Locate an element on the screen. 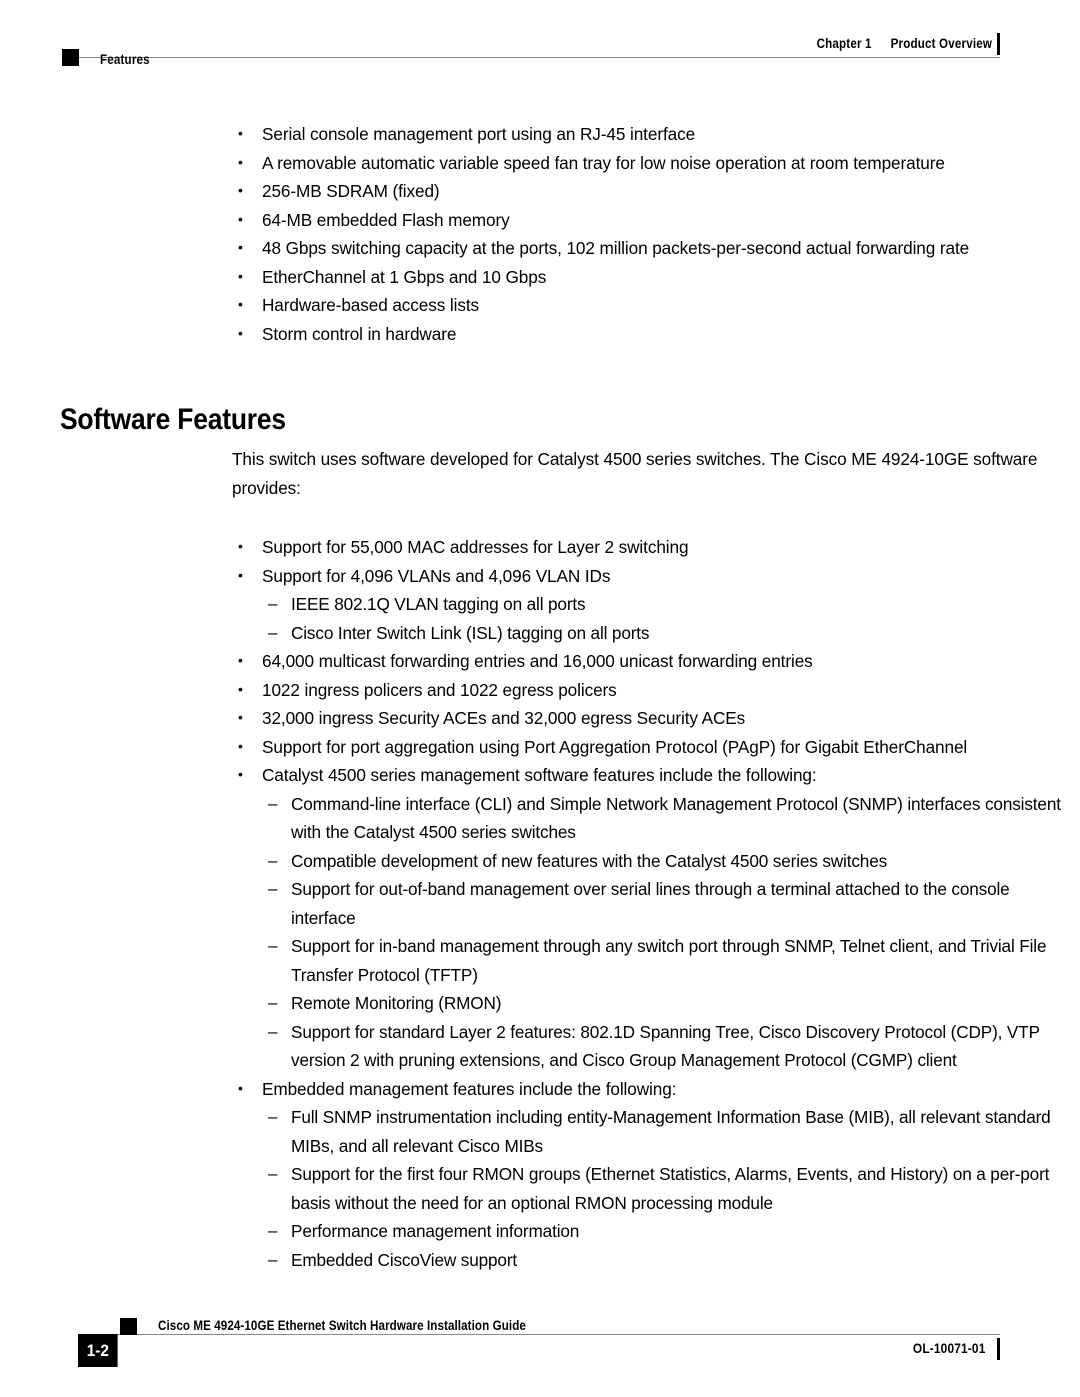 This screenshot has height=1397, width=1080. header-divider is located at coordinates (531, 57).